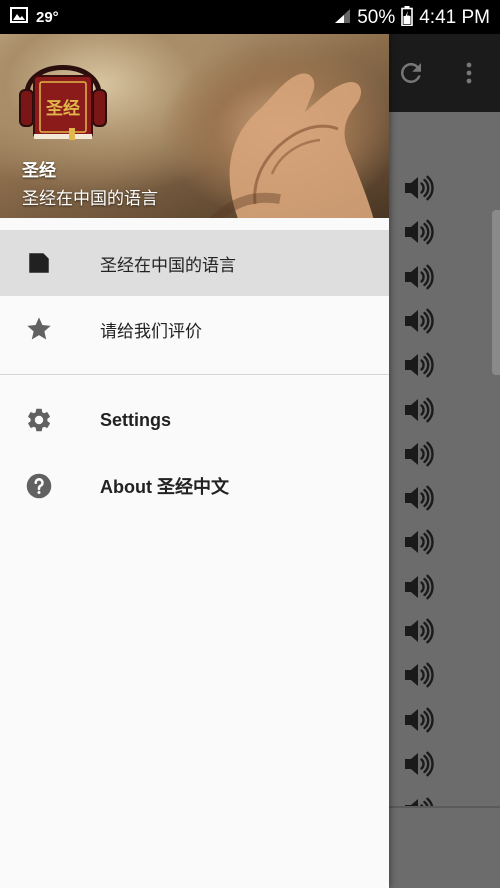 Image resolution: width=500 pixels, height=888 pixels. What do you see at coordinates (454, 17) in the screenshot?
I see `clock-time: 4:41 PM` at bounding box center [454, 17].